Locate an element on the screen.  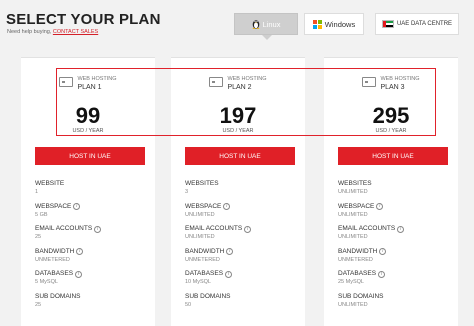
tab-windows: Windows is located at coordinates (334, 24).